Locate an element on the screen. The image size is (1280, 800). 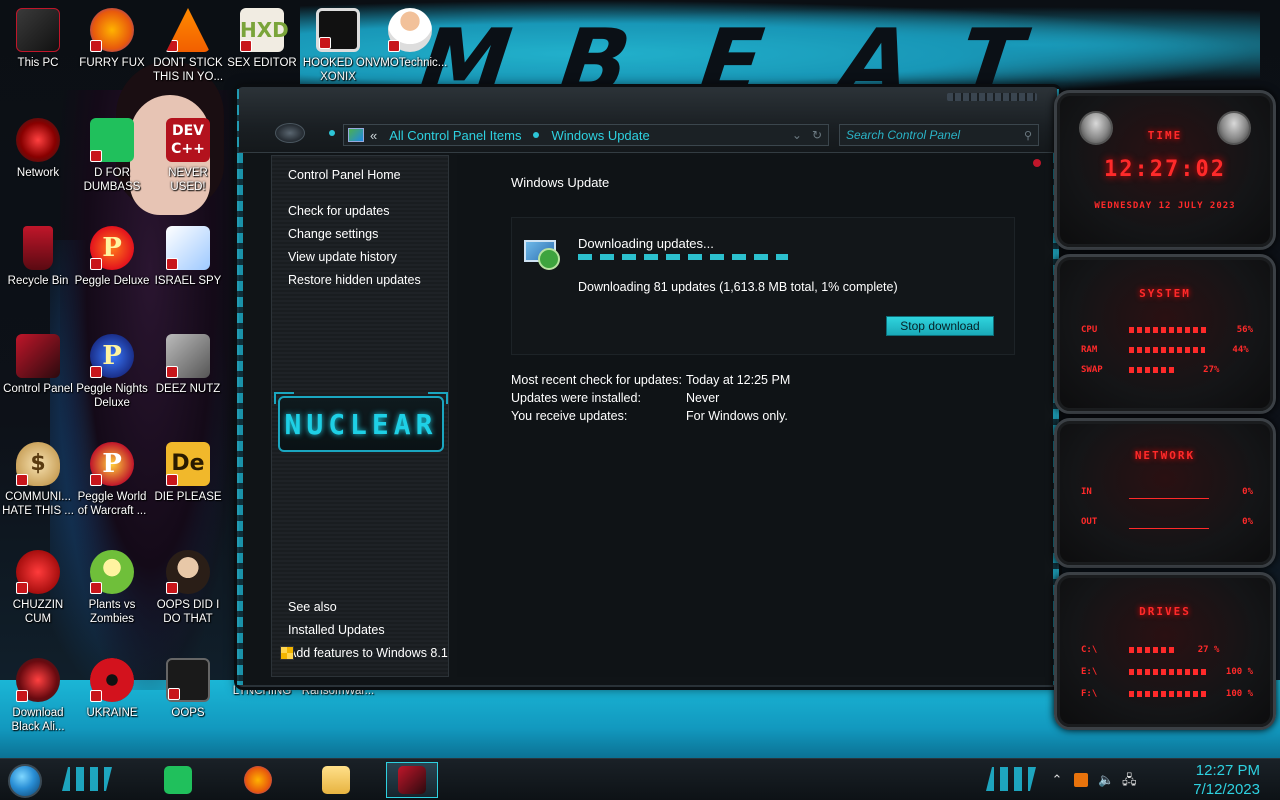
desktop-icon-control-panel: Control Panel is located at coordinates (38, 365).